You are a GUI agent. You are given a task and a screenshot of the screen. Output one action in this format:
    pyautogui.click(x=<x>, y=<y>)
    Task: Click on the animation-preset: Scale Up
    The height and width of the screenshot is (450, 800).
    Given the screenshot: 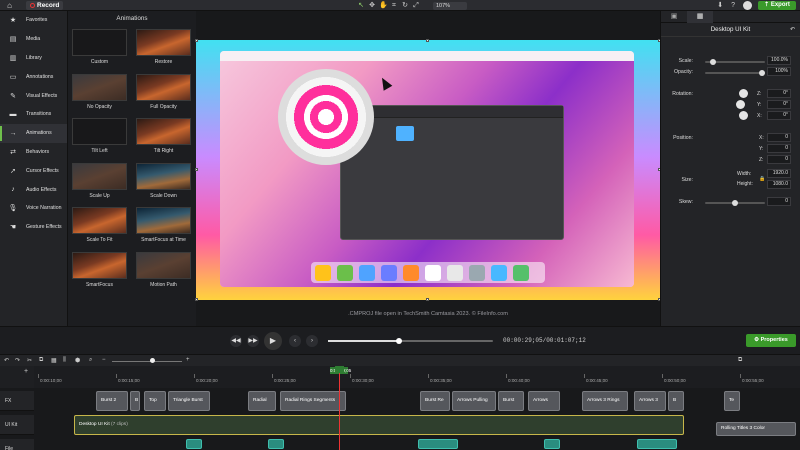 What is the action you would take?
    pyautogui.click(x=99, y=184)
    